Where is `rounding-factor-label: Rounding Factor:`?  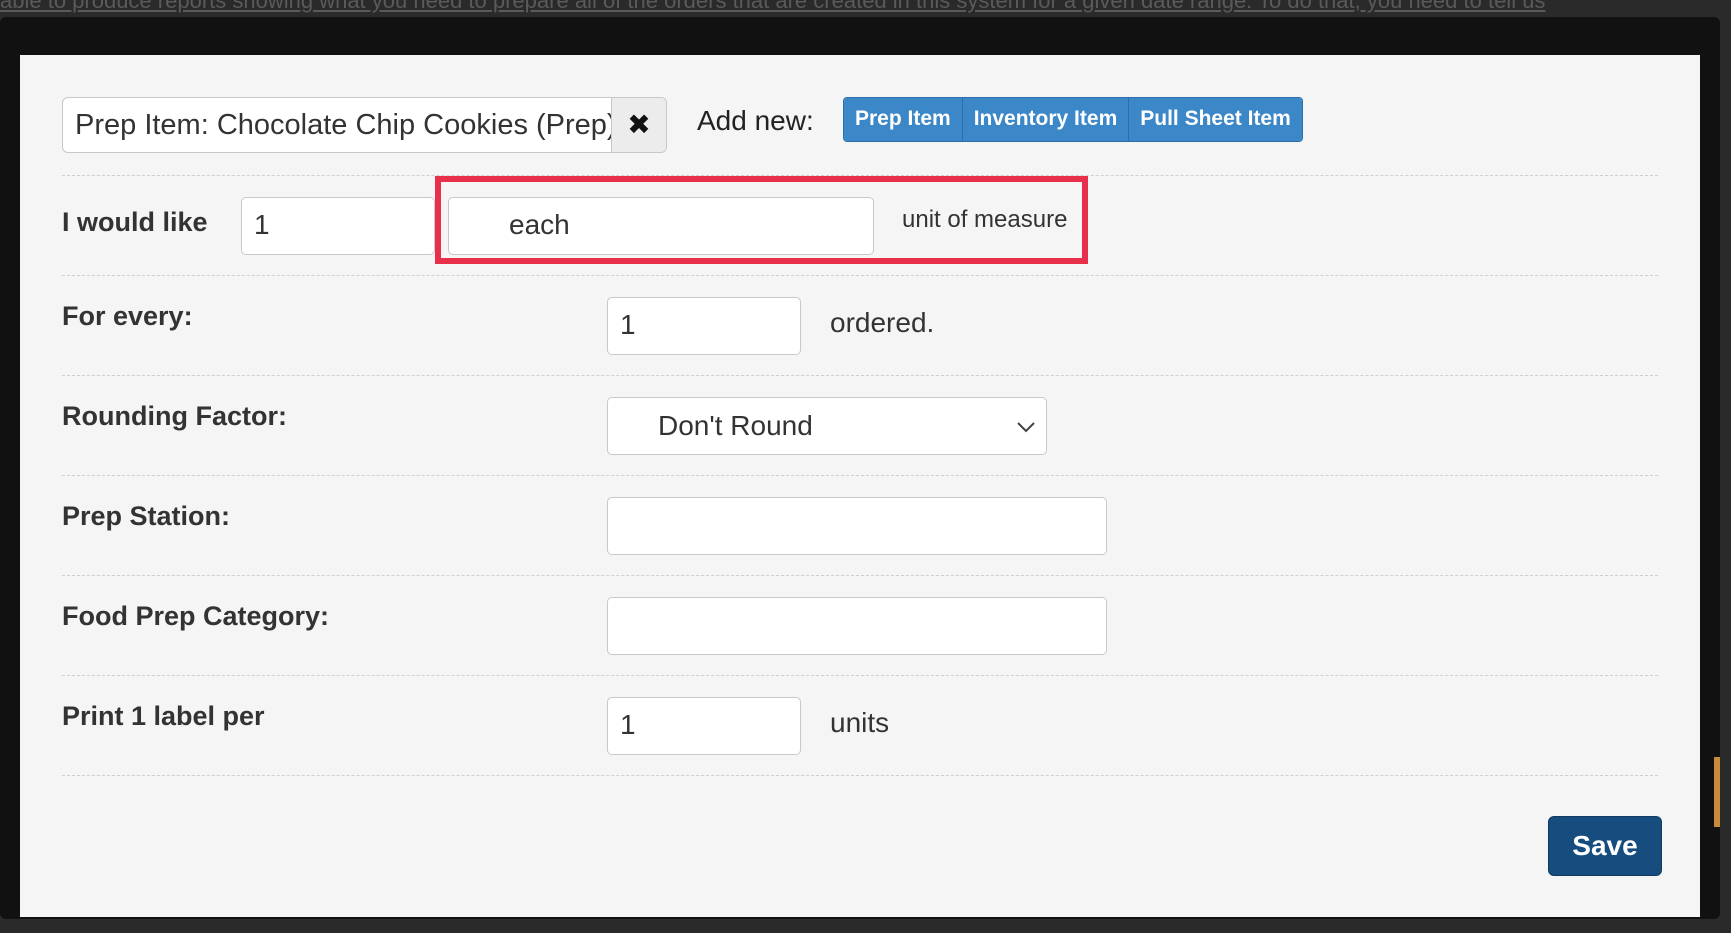 rounding-factor-label: Rounding Factor: is located at coordinates (174, 416).